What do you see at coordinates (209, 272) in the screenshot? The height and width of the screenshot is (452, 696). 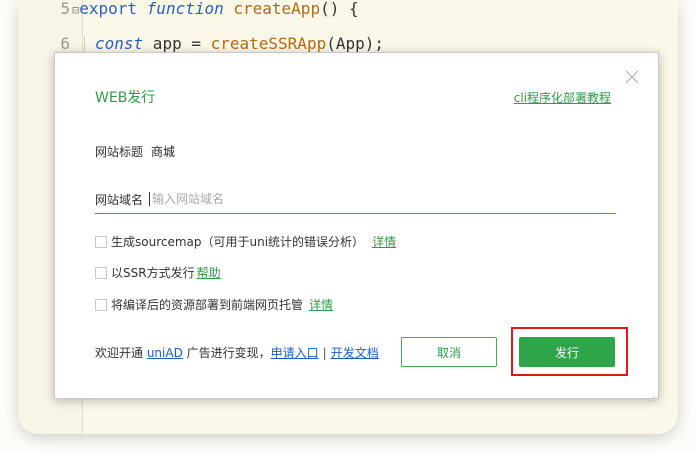 I see `ssr-help-link: 帮助` at bounding box center [209, 272].